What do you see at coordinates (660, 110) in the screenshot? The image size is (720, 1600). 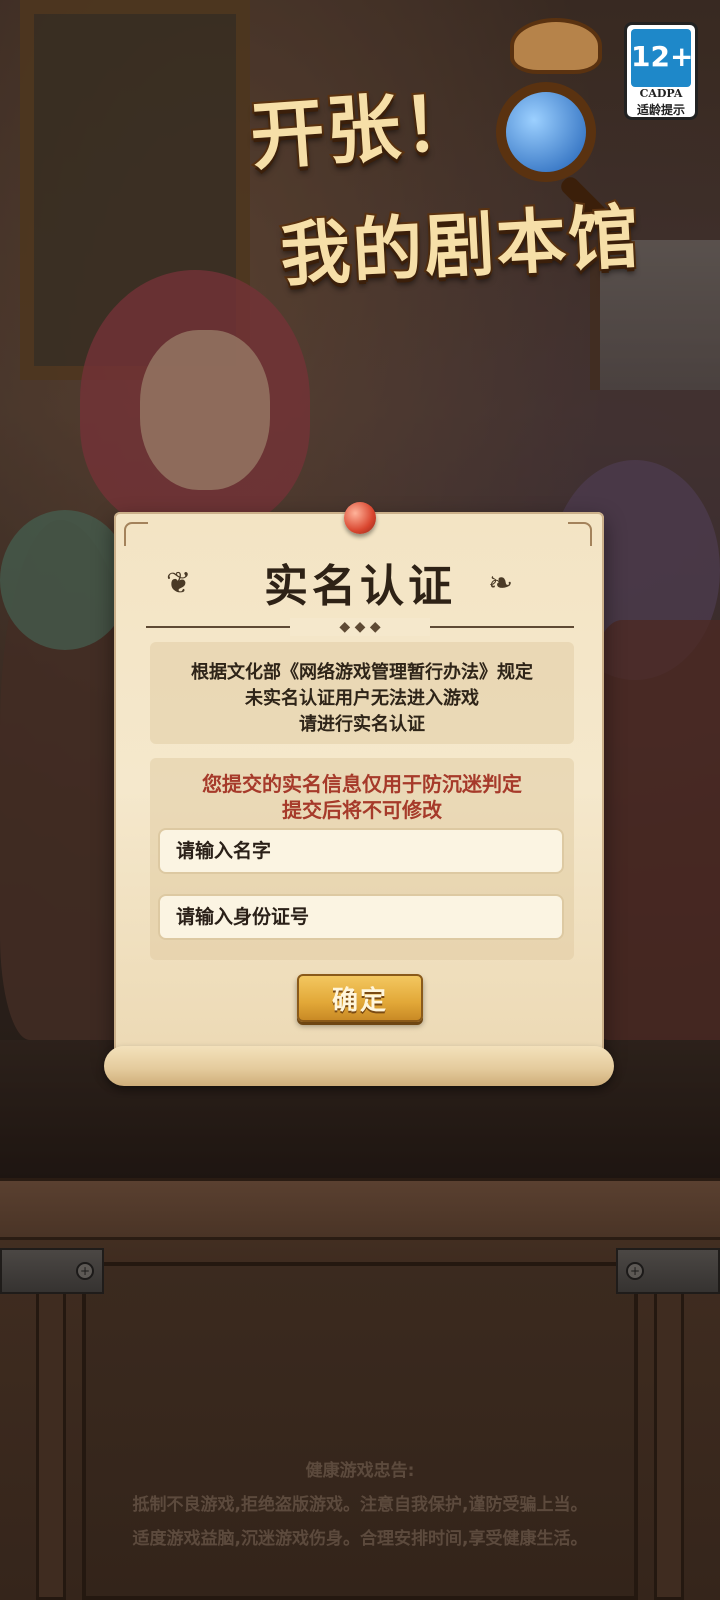 I see `age-rating-tip: 适龄提示` at bounding box center [660, 110].